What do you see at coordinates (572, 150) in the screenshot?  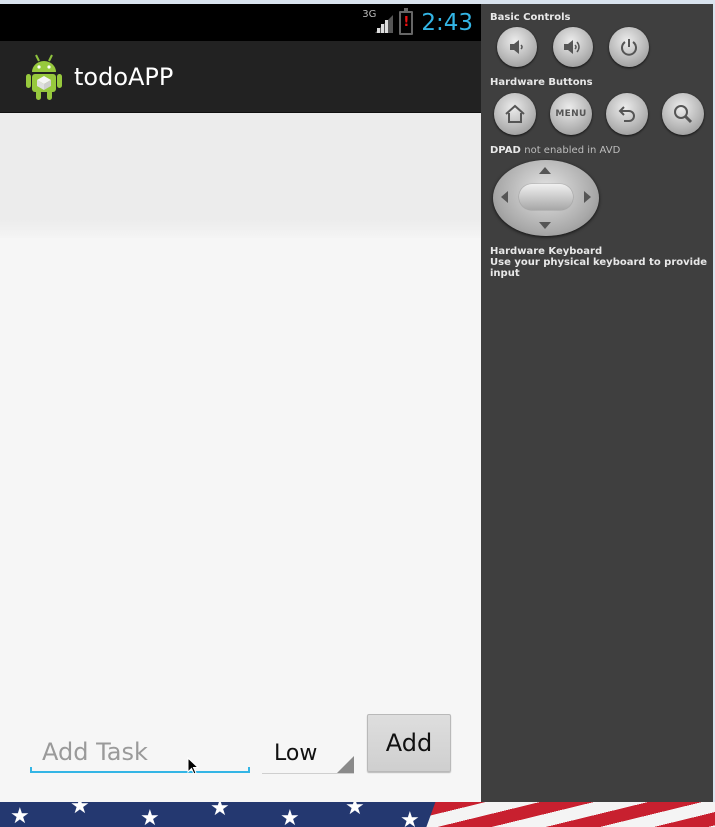 I see `dpad-note: not enabled in AVD` at bounding box center [572, 150].